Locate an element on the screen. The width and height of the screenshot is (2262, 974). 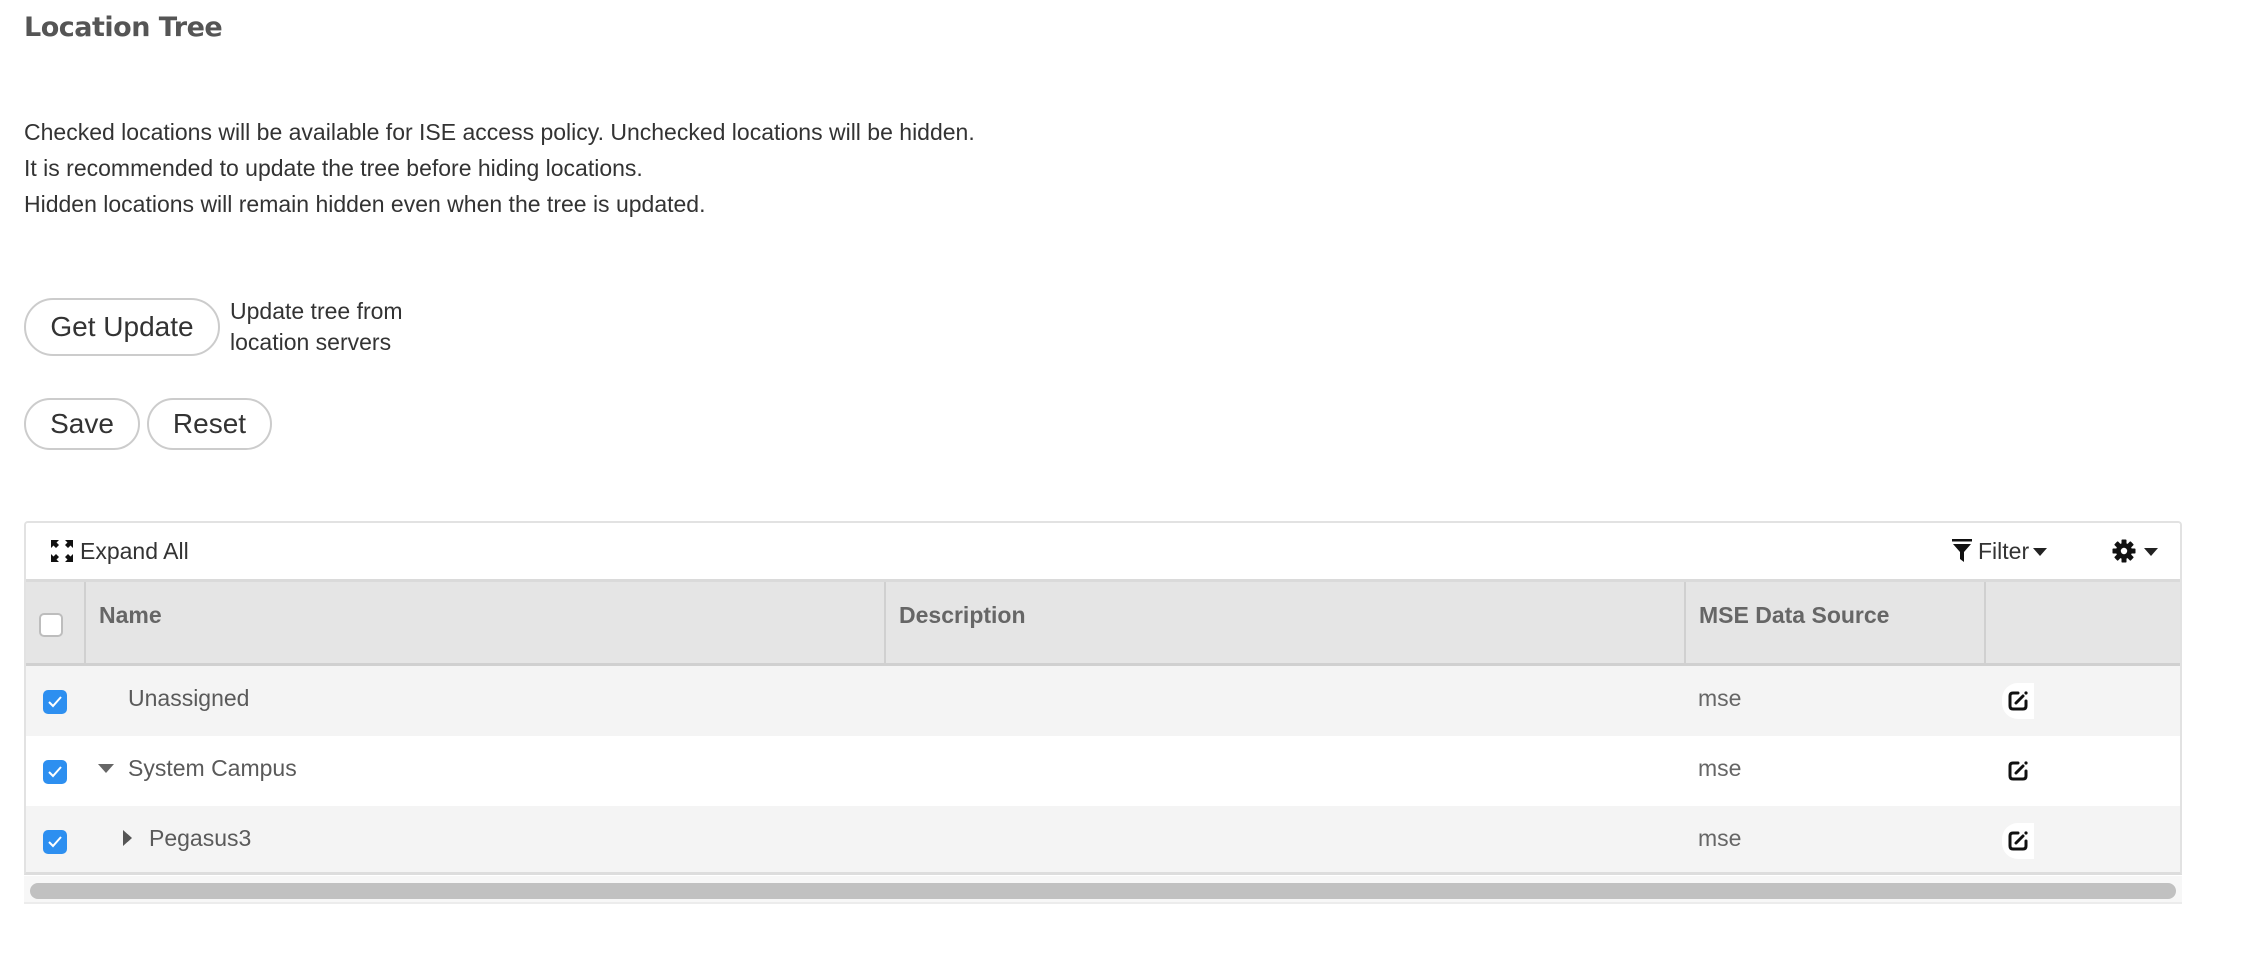
horizontal-scrollbar is located at coordinates (1103, 890).